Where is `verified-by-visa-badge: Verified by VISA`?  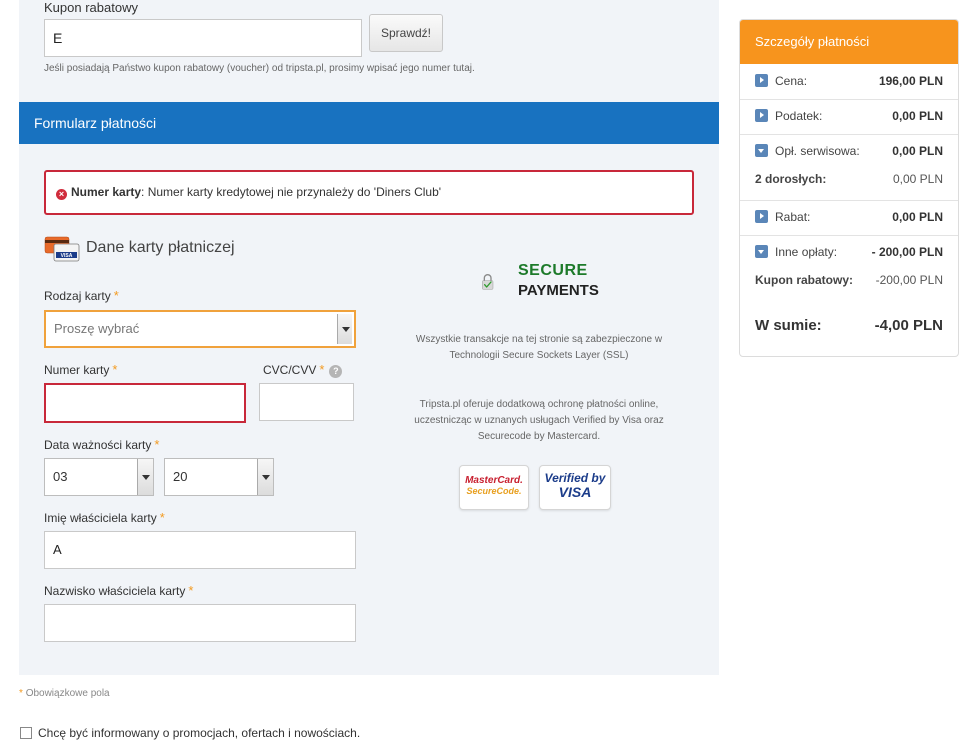 verified-by-visa-badge: Verified by VISA is located at coordinates (575, 487).